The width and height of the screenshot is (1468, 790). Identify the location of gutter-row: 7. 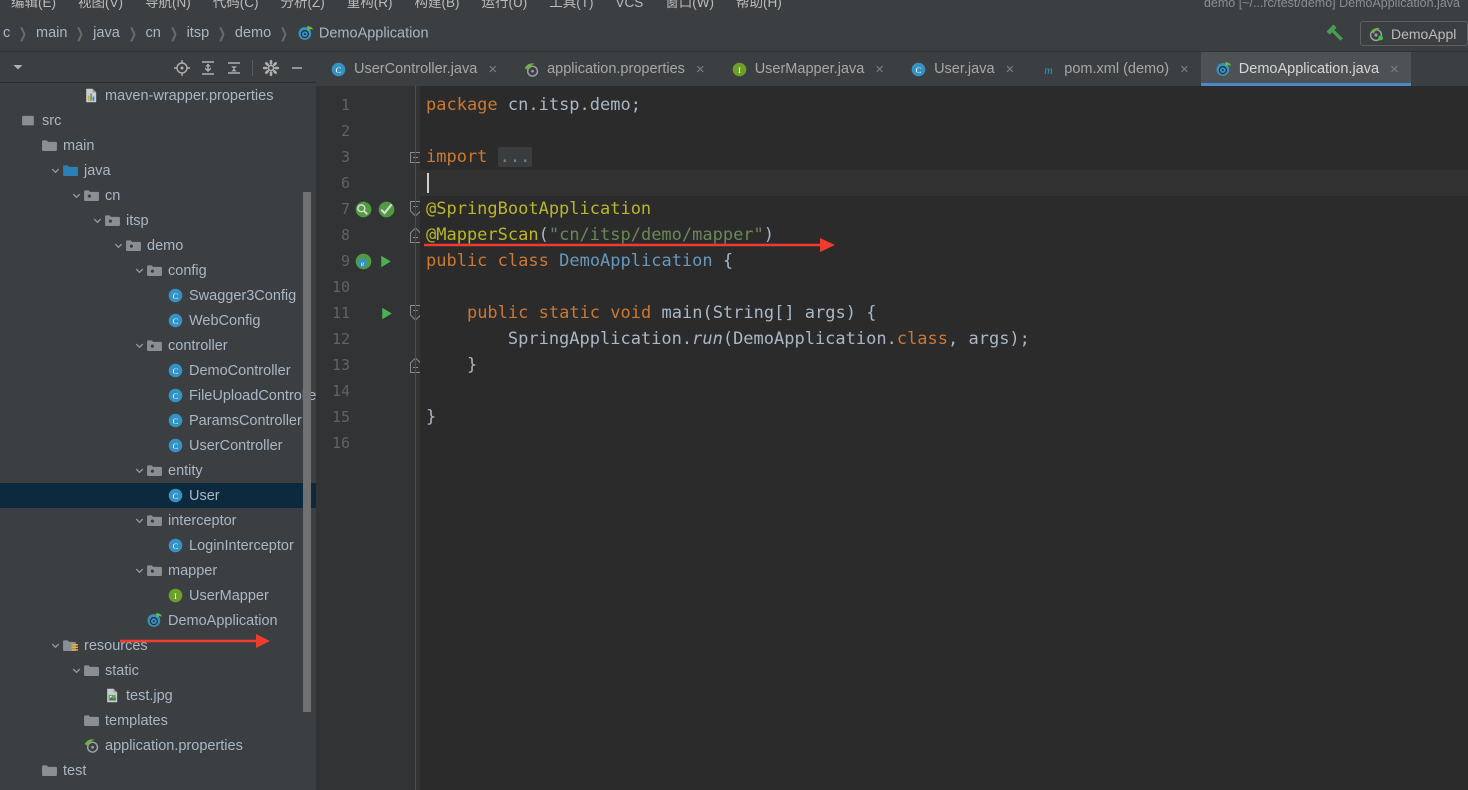
(368, 209).